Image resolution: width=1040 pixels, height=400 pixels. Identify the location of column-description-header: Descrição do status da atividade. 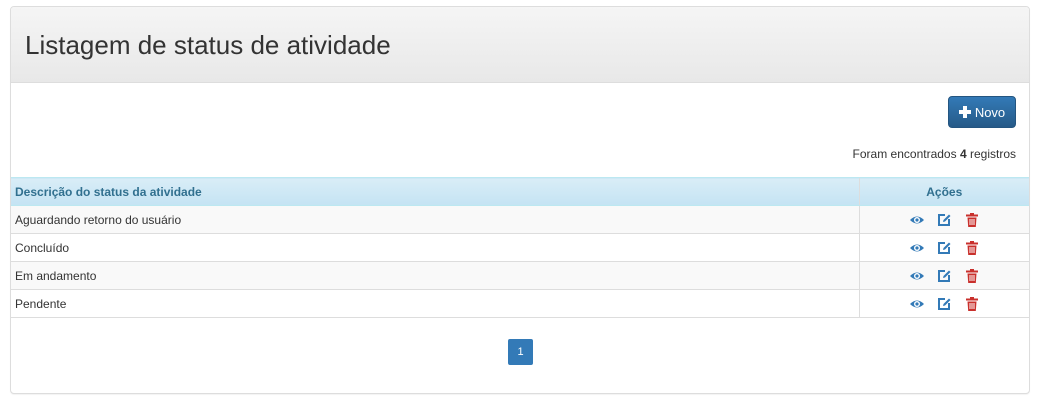
(435, 191).